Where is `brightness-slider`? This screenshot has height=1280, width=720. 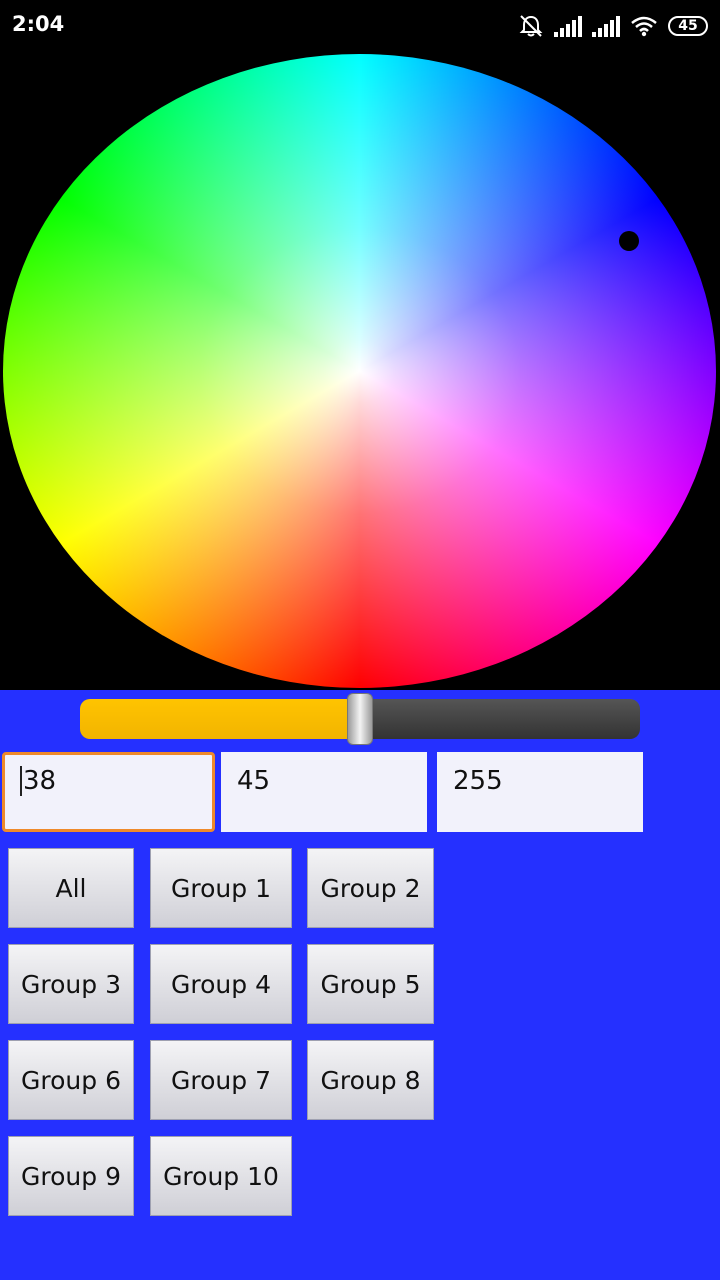 brightness-slider is located at coordinates (360, 719).